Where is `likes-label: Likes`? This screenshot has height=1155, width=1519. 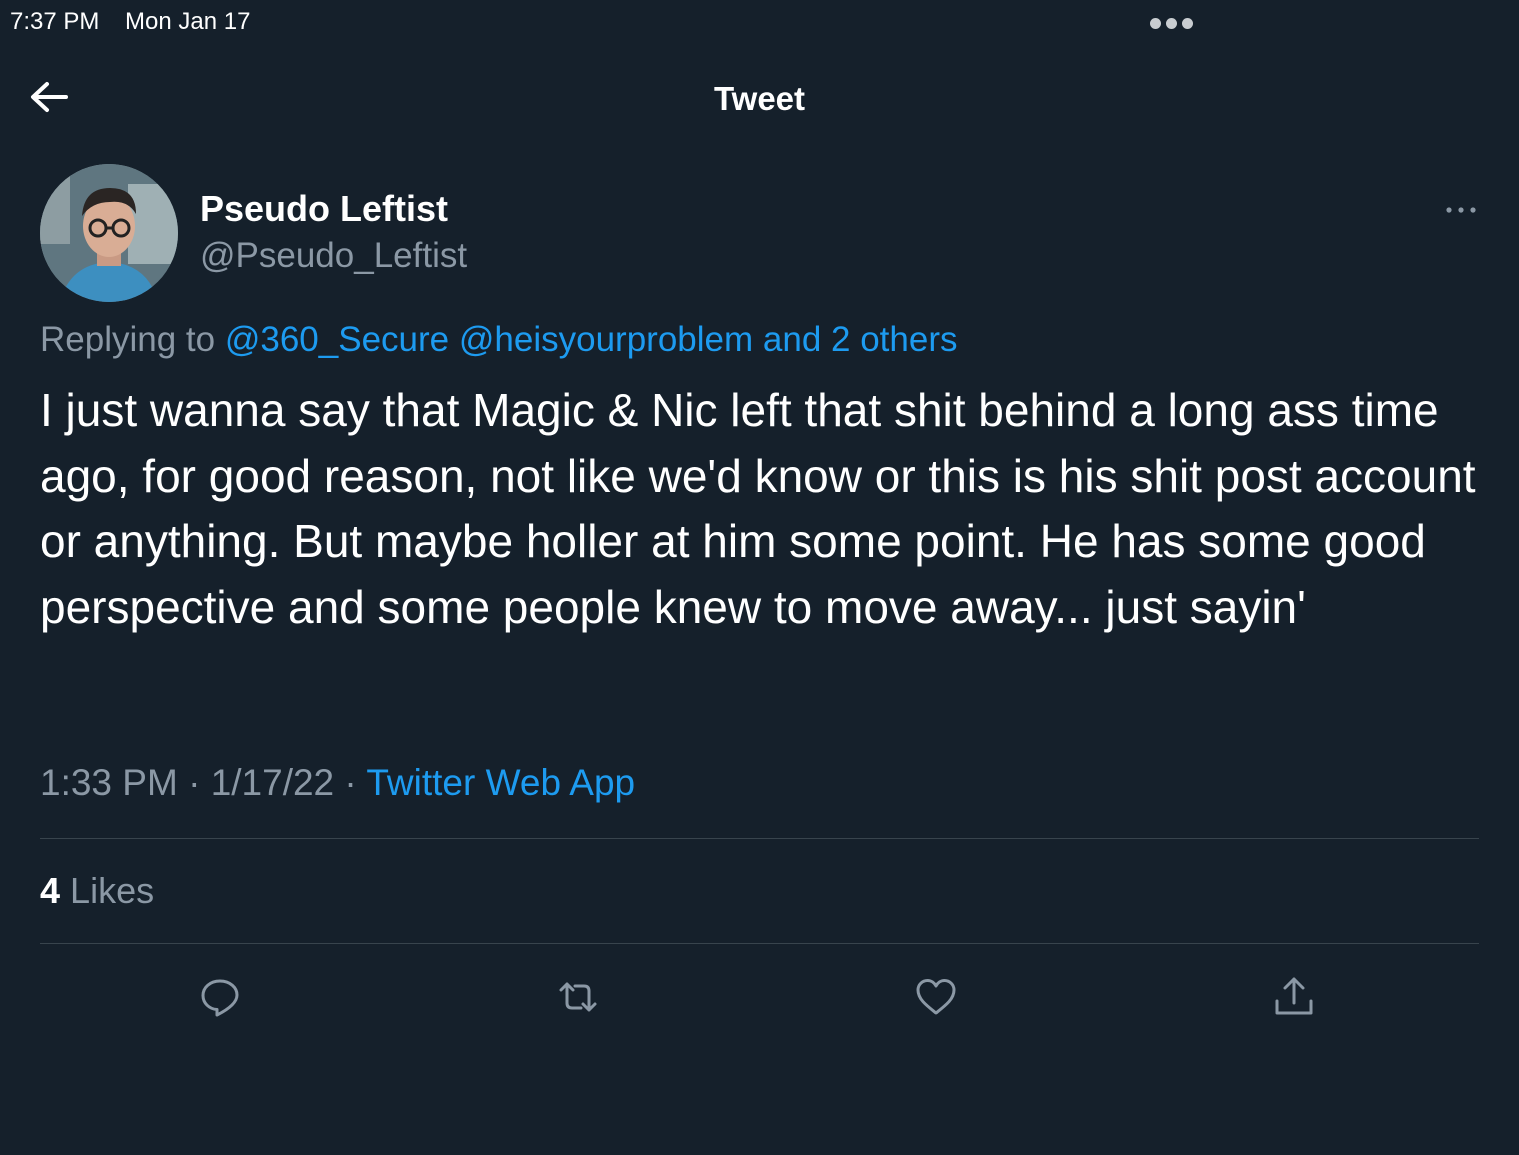
likes-label: Likes is located at coordinates (112, 890).